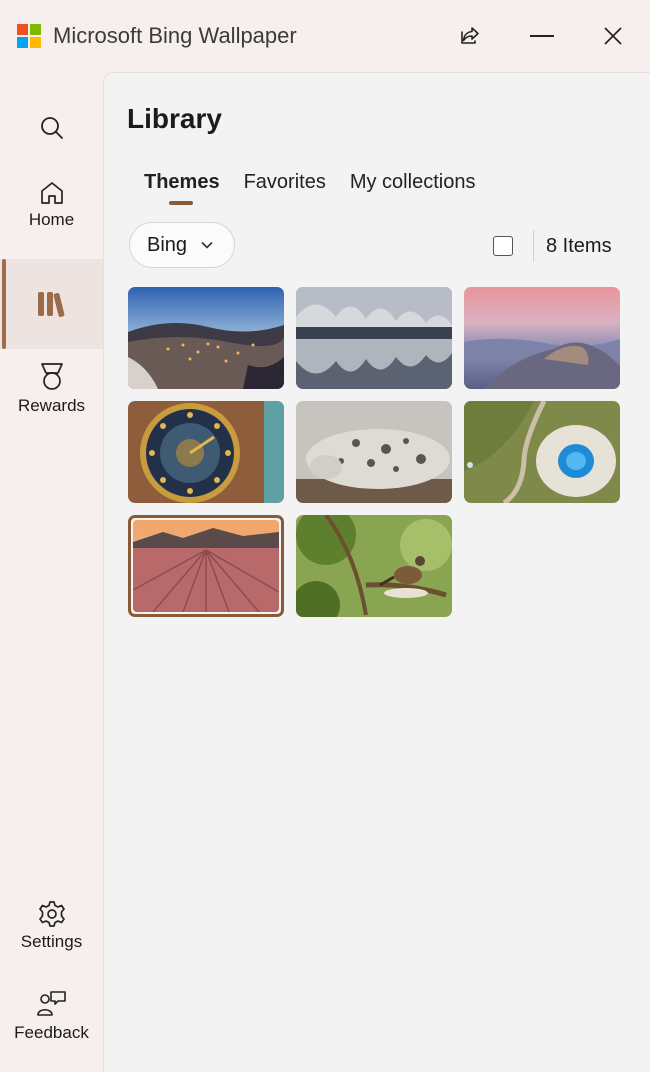 The image size is (650, 1072). What do you see at coordinates (325, 36) in the screenshot?
I see `title-bar: Microsoft Bing Wallpaper` at bounding box center [325, 36].